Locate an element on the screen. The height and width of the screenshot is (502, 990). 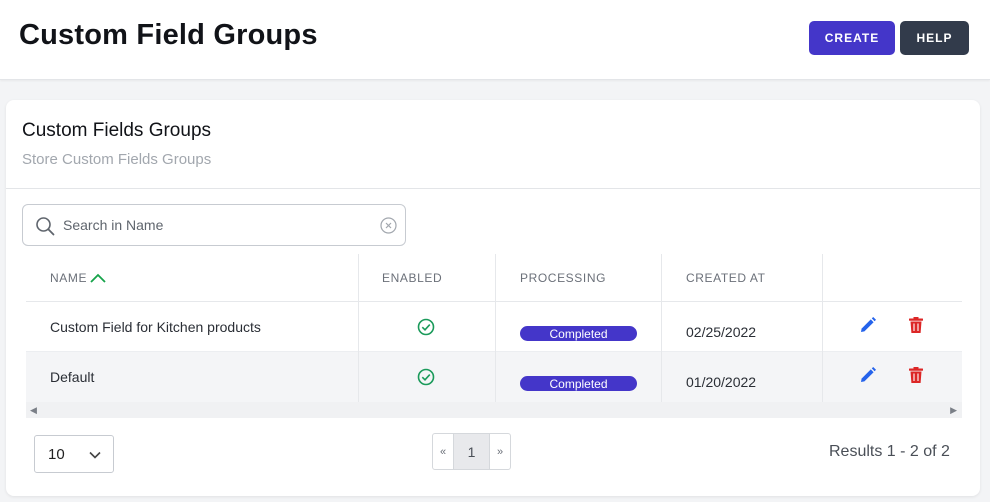
cell-name: Custom Field for Kitchen products is located at coordinates (155, 327).